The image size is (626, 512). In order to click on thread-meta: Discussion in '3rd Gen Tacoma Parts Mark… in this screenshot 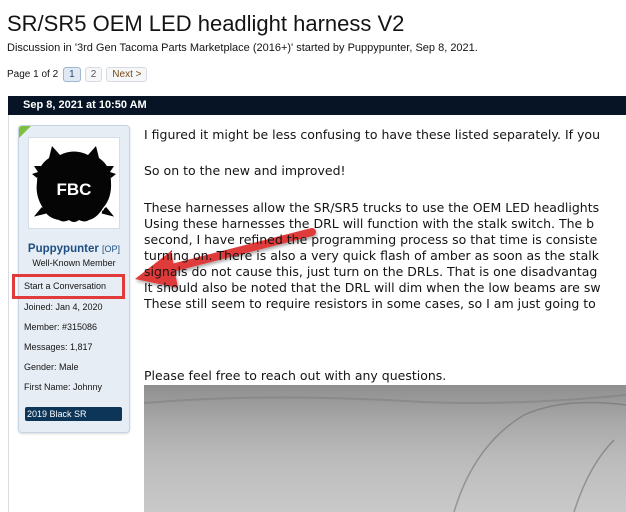, I will do `click(242, 48)`.